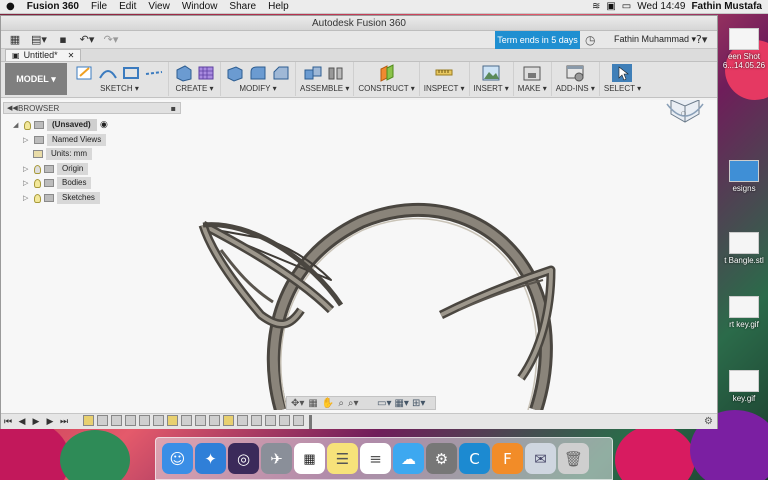  I want to click on rectangle-icon, so click(131, 73).